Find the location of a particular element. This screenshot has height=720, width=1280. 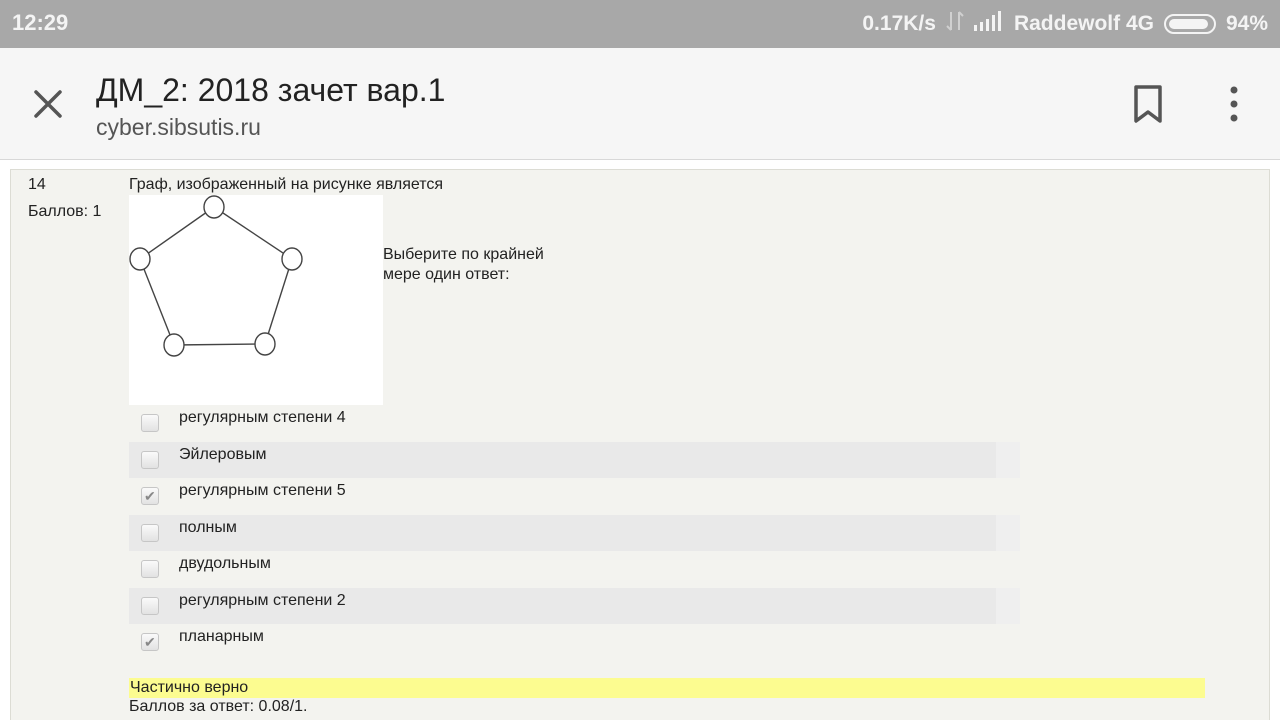

answer-label: Эйлеровым is located at coordinates (223, 454).